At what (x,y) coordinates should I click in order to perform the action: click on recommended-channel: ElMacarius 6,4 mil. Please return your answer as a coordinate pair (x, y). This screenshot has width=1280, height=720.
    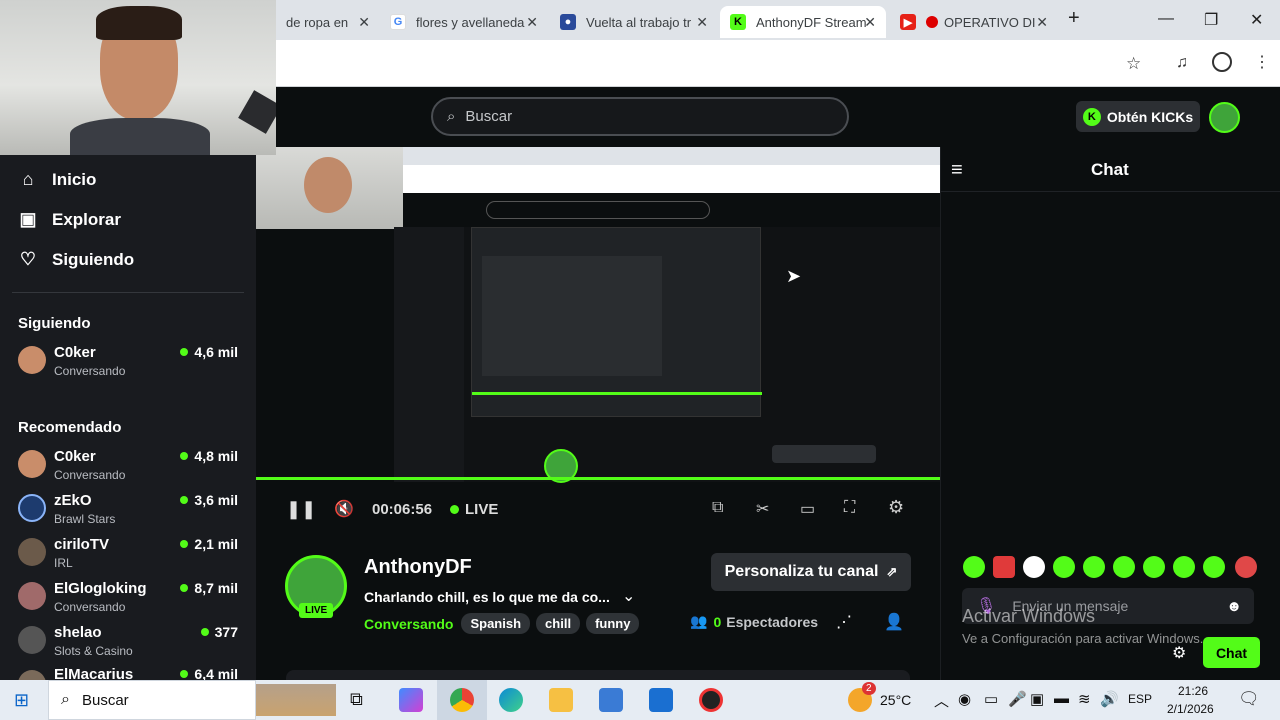
    Looking at the image, I should click on (129, 674).